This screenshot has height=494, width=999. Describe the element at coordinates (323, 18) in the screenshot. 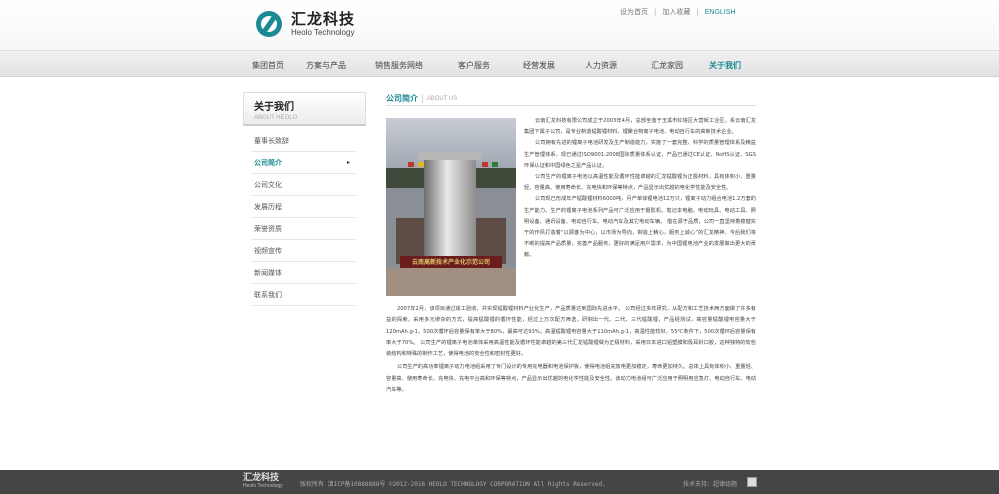

I see `logo-cn: 汇龙科技` at that location.